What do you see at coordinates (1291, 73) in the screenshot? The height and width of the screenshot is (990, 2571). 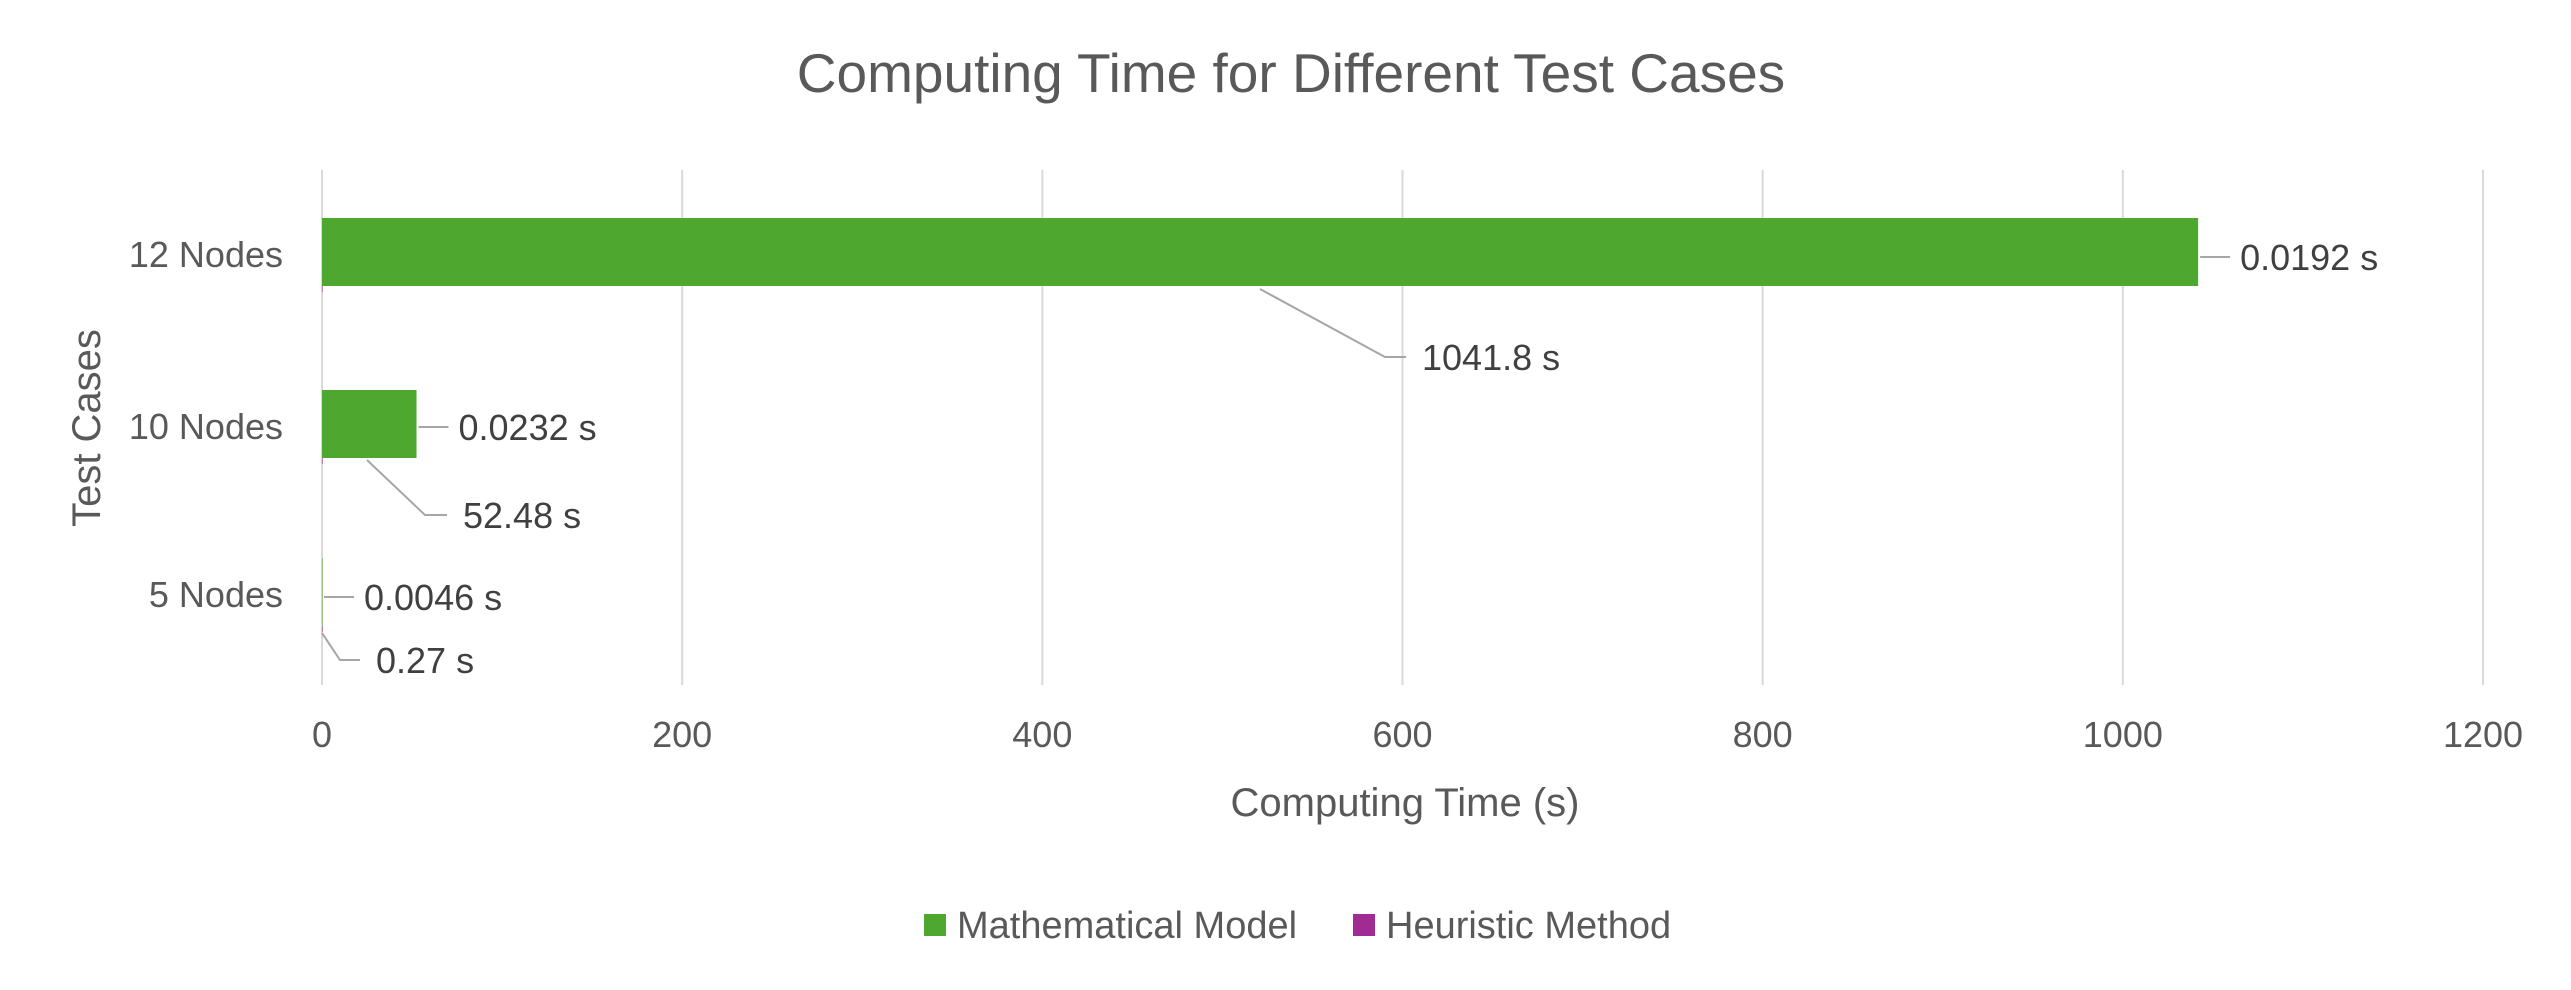 I see `chart-title: Computing Time for Different Test Cases` at bounding box center [1291, 73].